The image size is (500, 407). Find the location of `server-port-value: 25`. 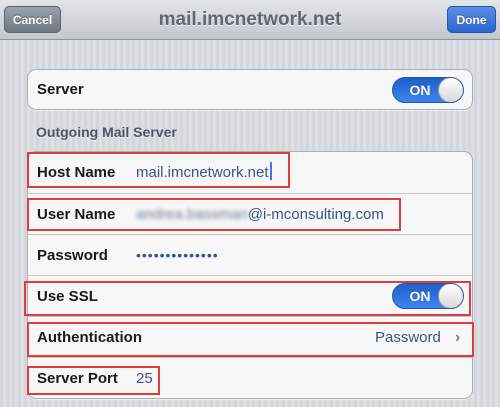

server-port-value: 25 is located at coordinates (144, 378).